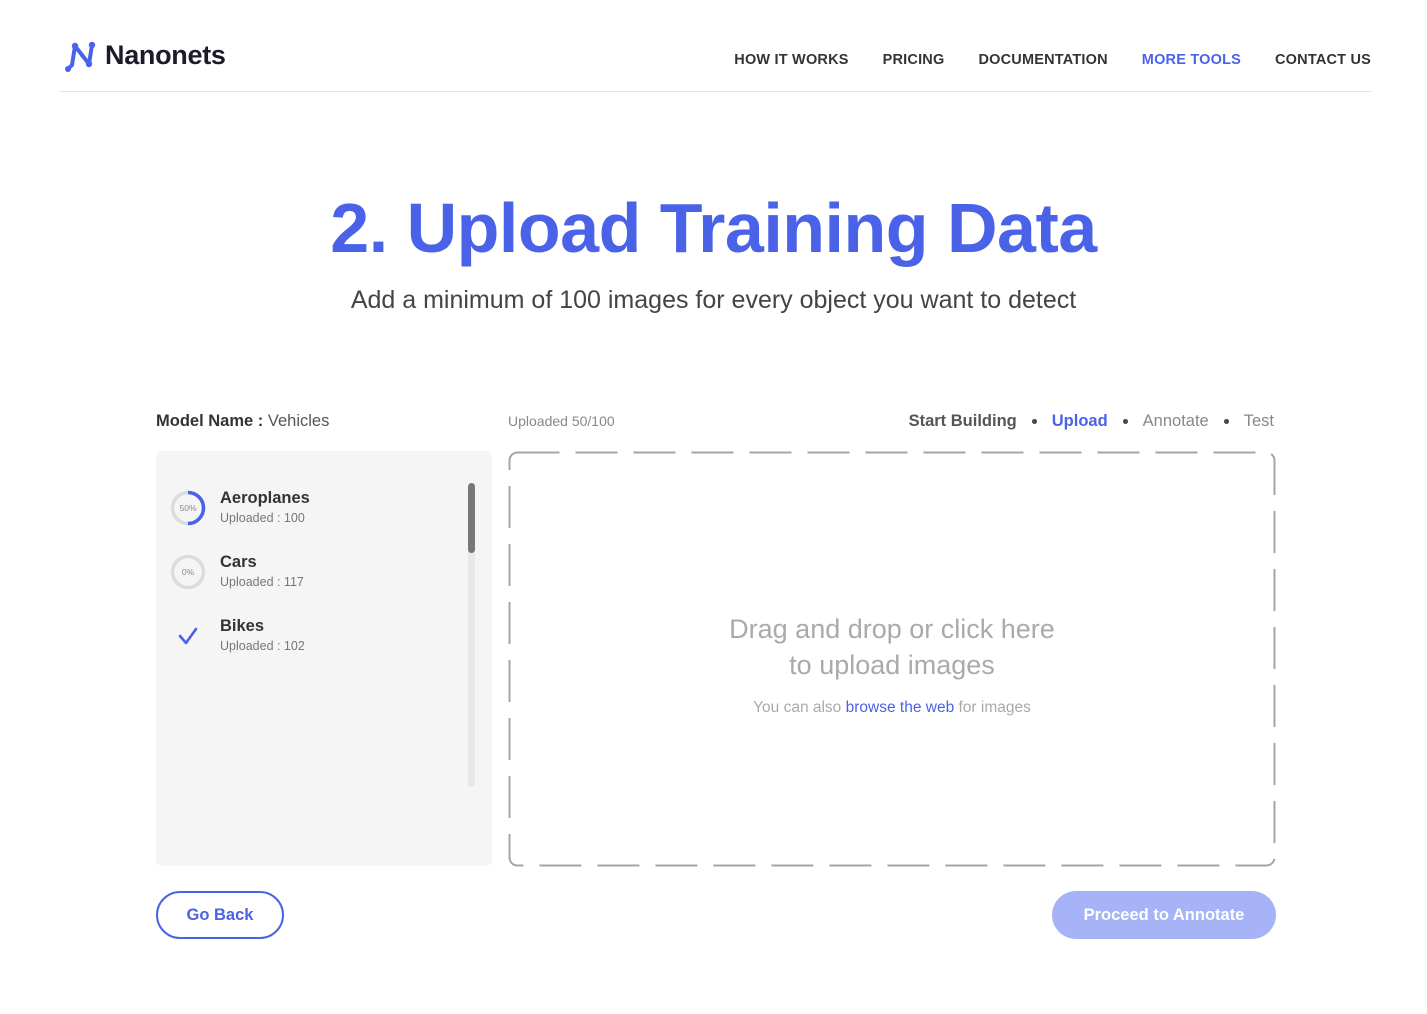 Image resolution: width=1427 pixels, height=1014 pixels. Describe the element at coordinates (315, 639) in the screenshot. I see `class-item-bikes: Bikes Uploaded : 102` at that location.